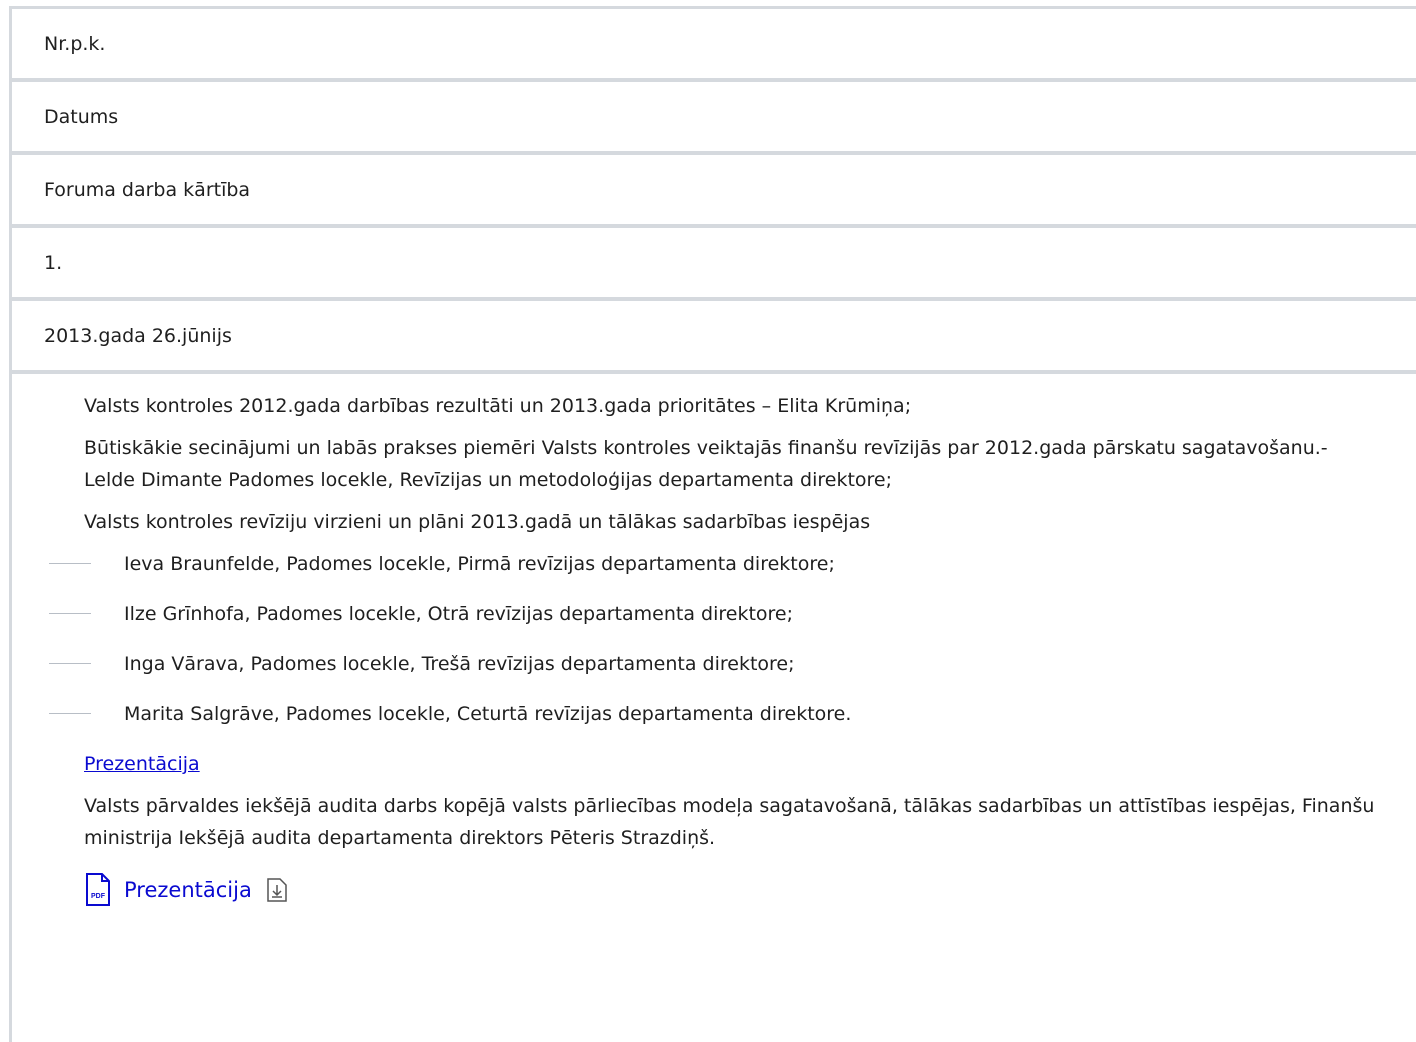  I want to click on header-nr-label: Nr.p.k., so click(75, 43).